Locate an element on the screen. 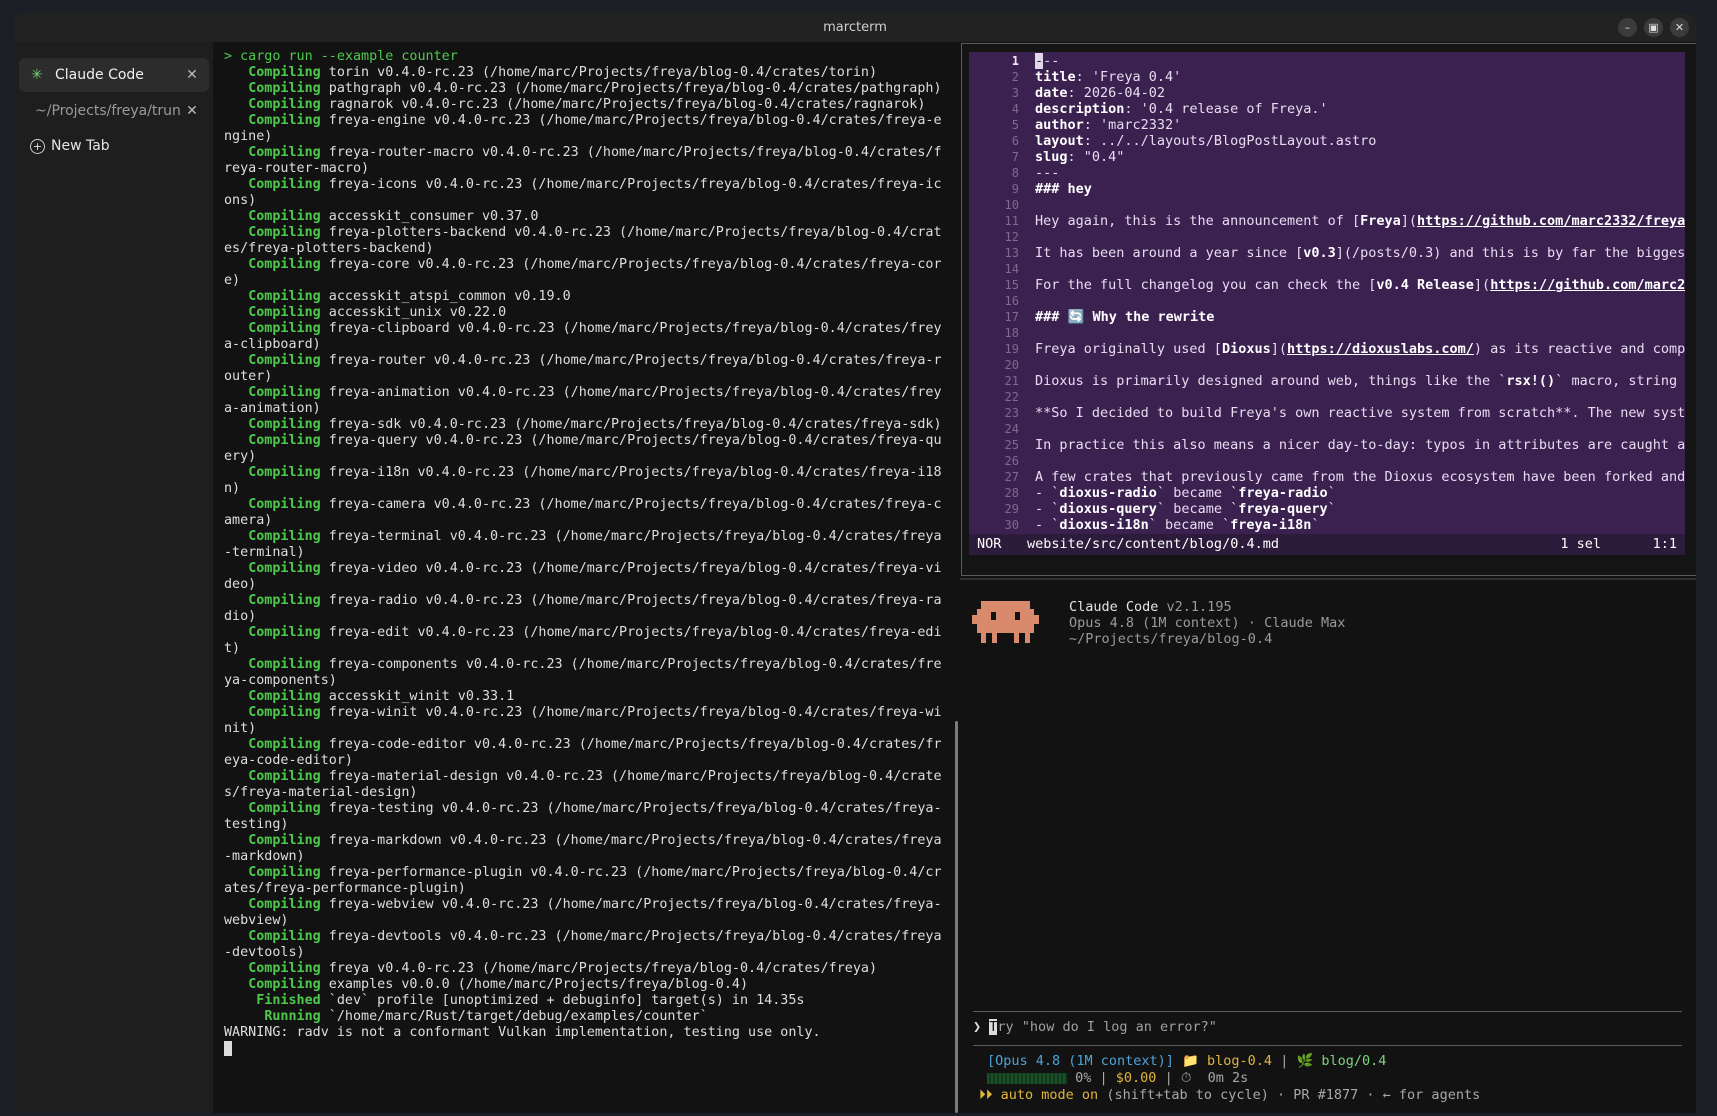 This screenshot has height=1116, width=1717. prompt-chevron-icon: ❯ is located at coordinates (977, 1027).